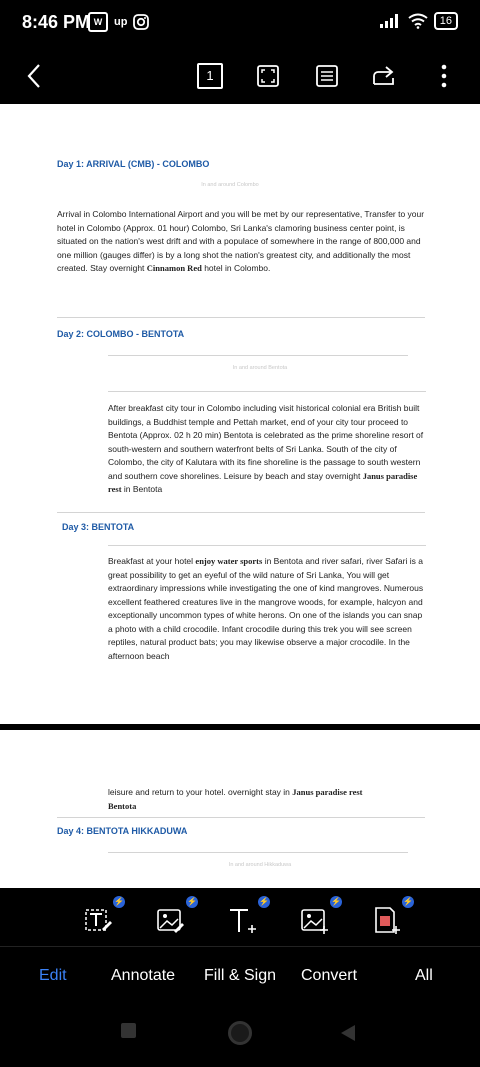 Image resolution: width=480 pixels, height=1067 pixels. I want to click on nav-home-button, so click(240, 1033).